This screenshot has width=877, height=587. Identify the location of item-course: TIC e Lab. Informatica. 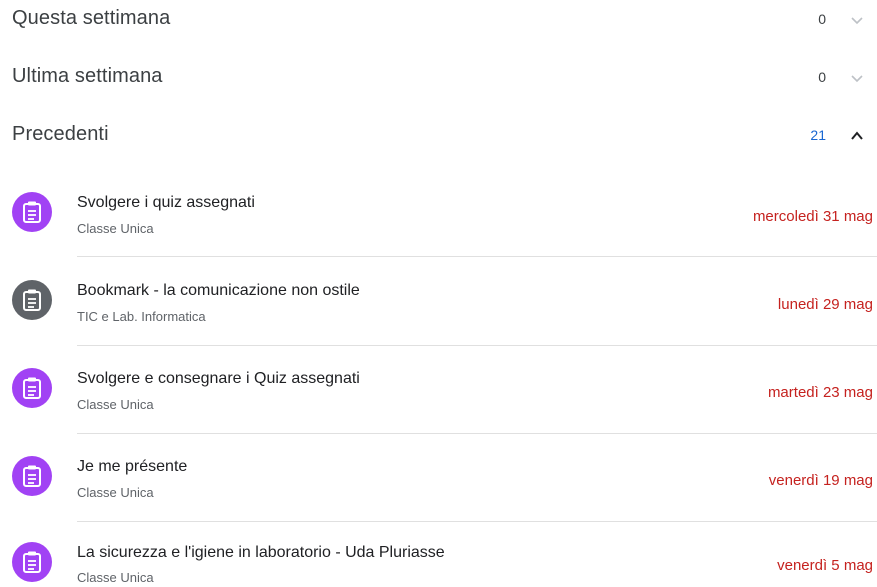
(141, 316).